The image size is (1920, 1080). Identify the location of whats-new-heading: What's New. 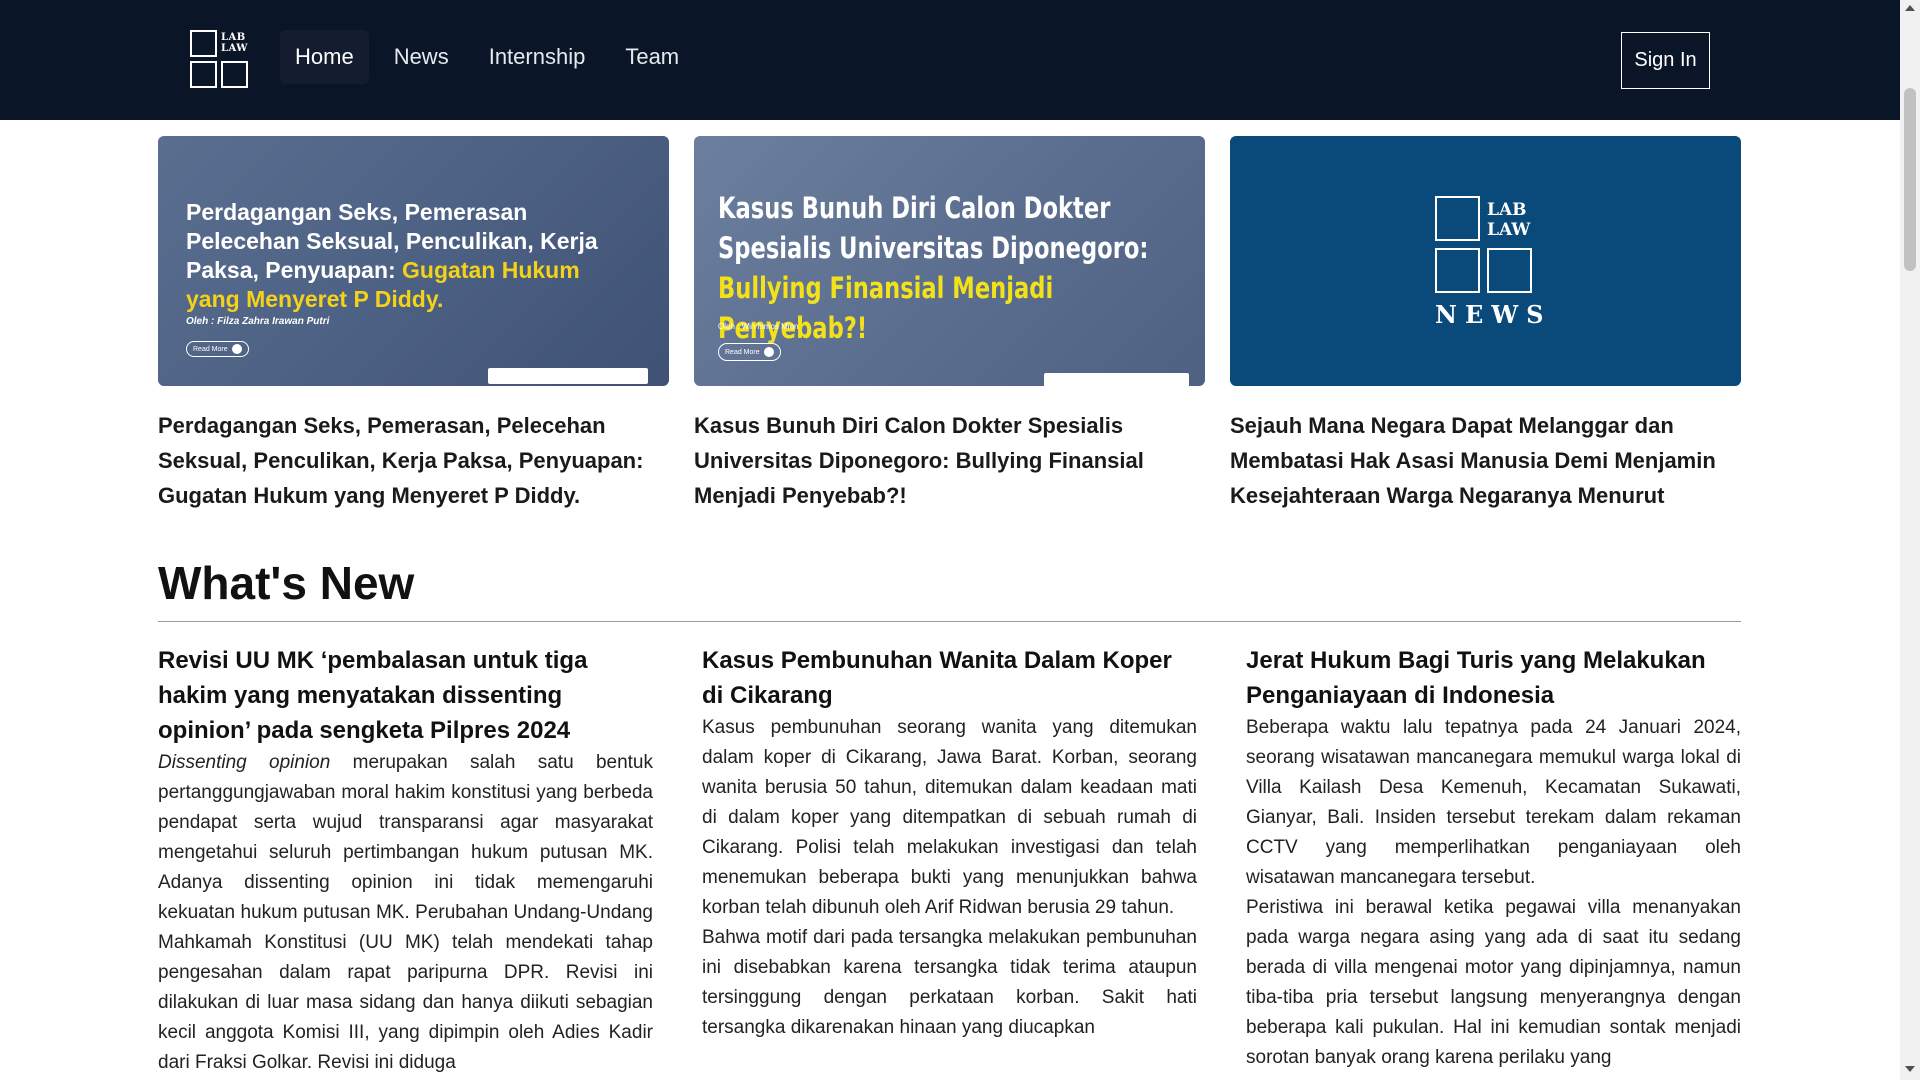
(286, 583).